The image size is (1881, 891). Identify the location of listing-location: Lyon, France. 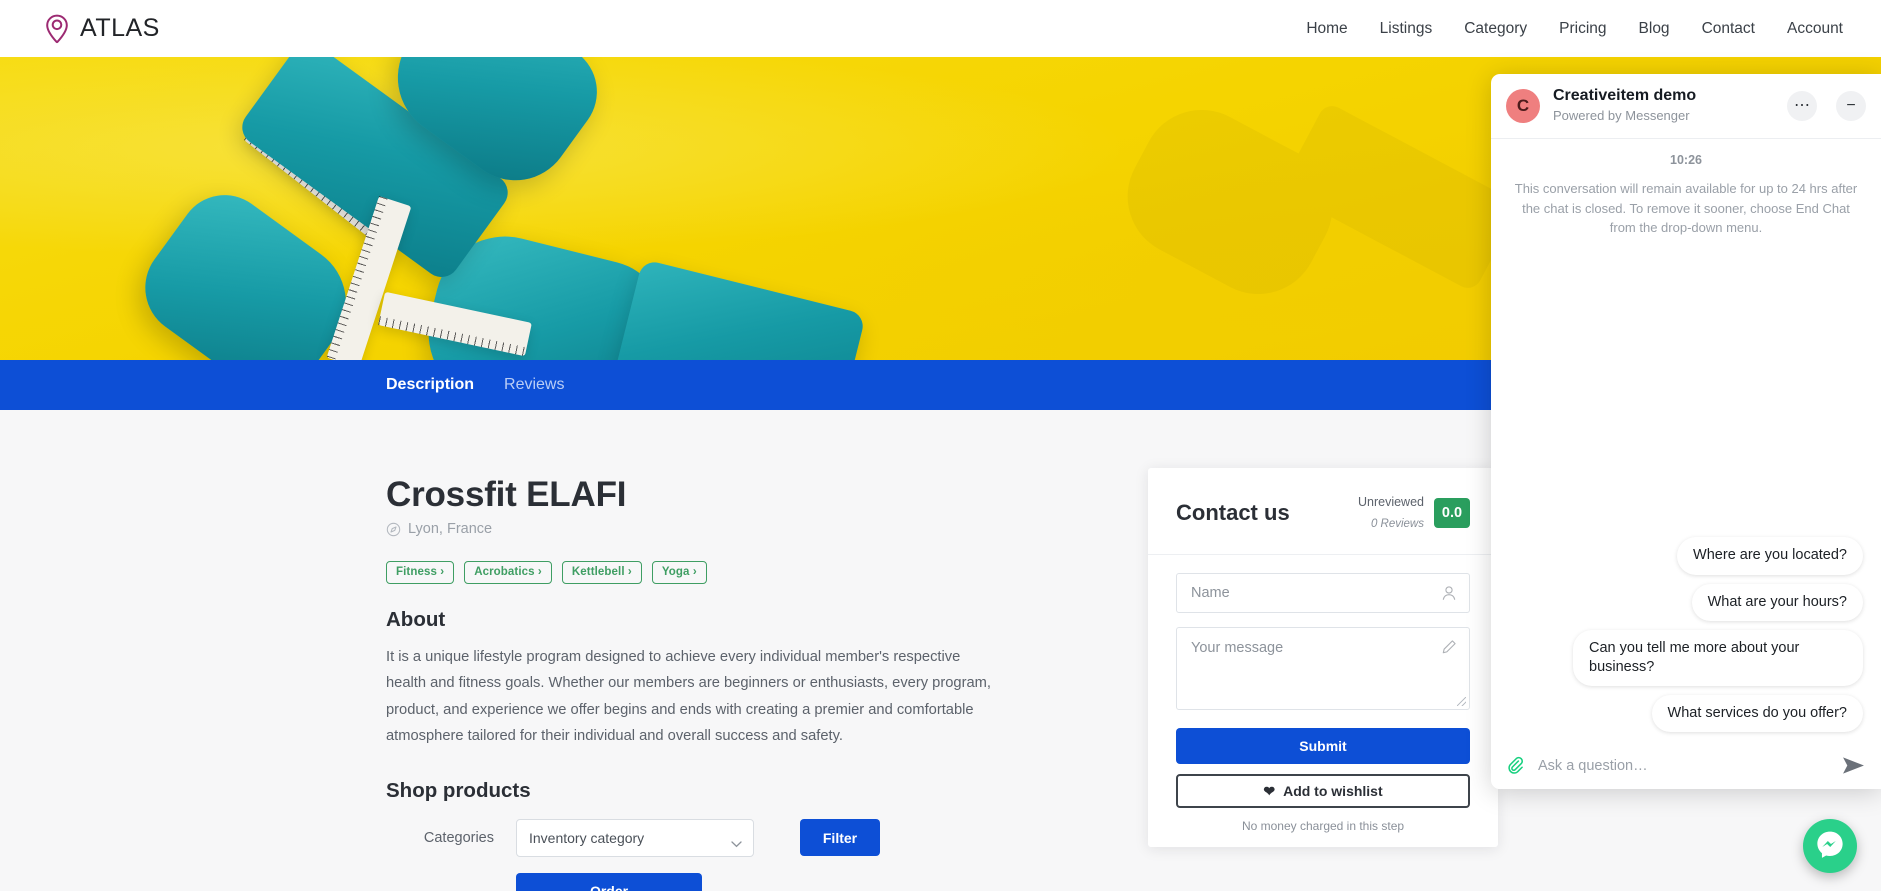
(756, 529).